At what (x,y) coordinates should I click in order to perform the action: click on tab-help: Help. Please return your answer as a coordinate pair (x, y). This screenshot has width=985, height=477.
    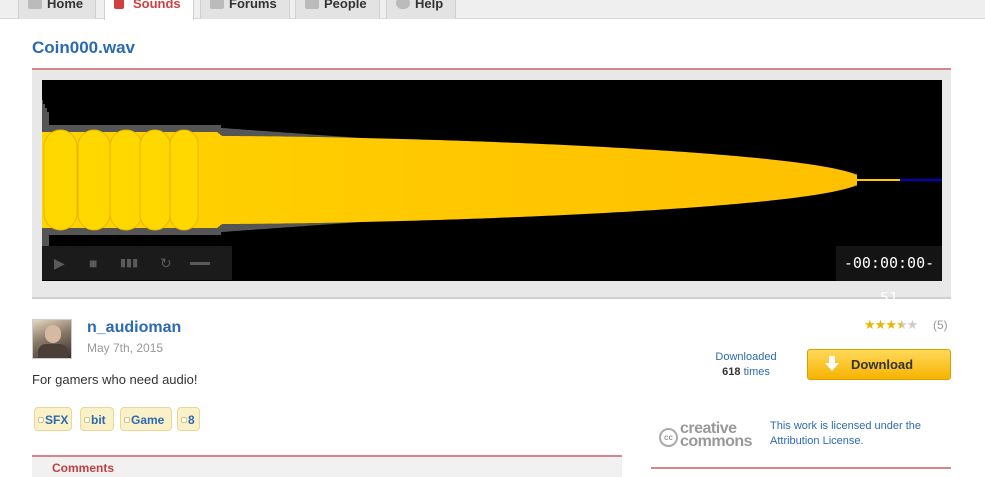
    Looking at the image, I should click on (421, 9).